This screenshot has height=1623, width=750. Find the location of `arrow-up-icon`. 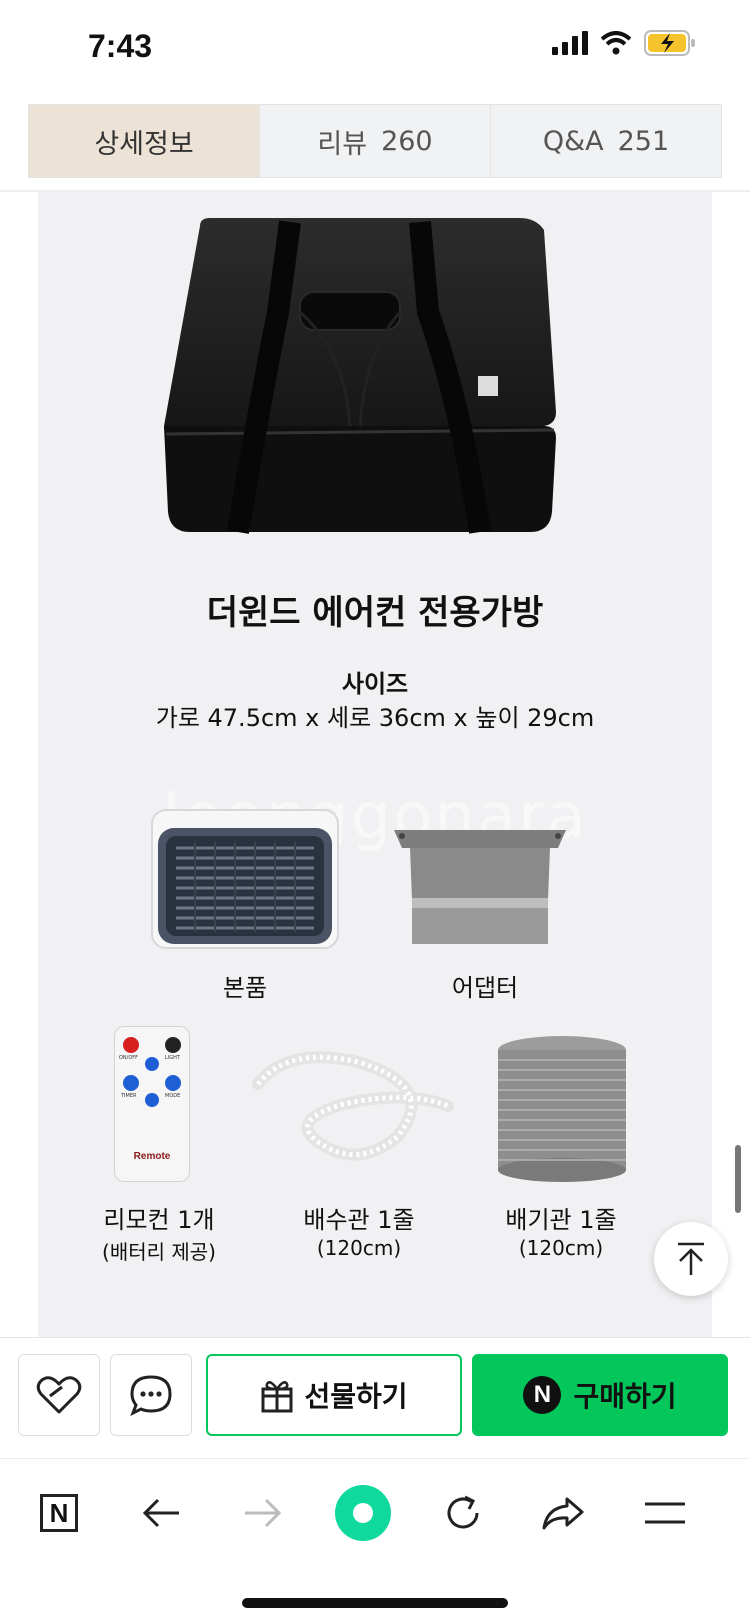

arrow-up-icon is located at coordinates (691, 1258).